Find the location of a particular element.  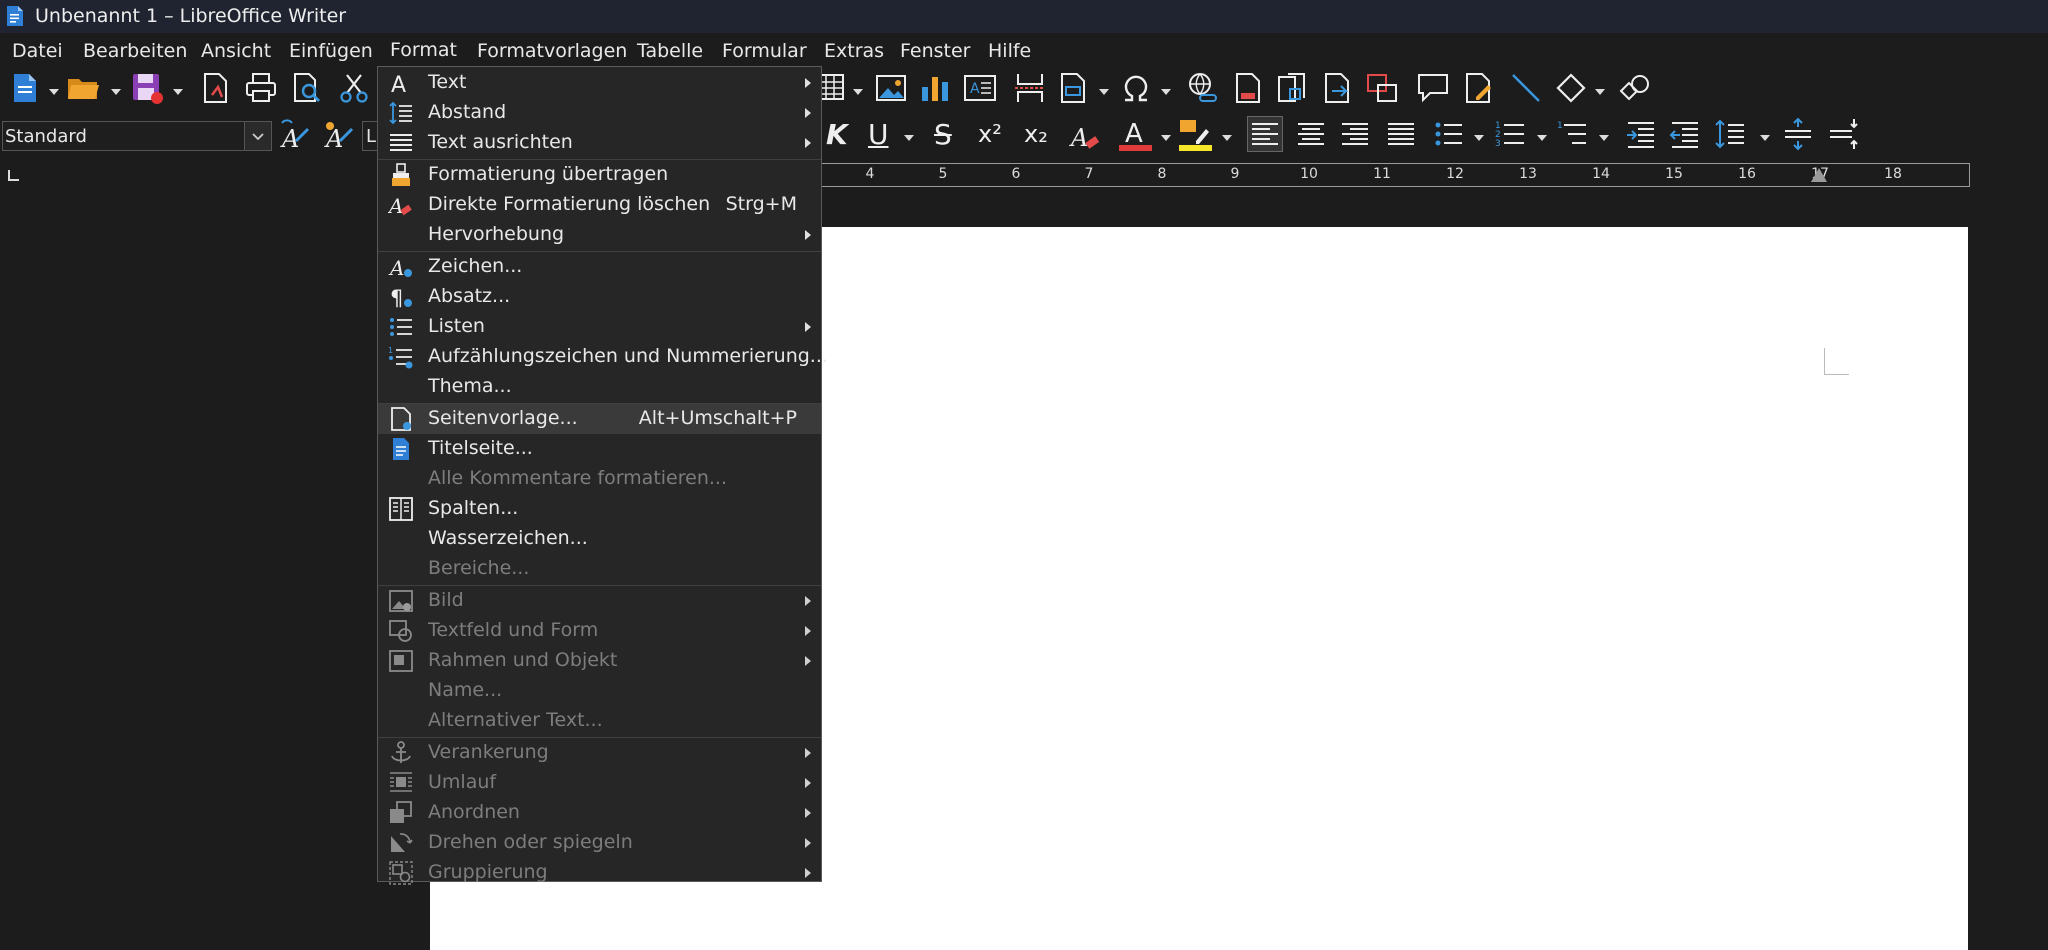

hyperlink-icon is located at coordinates (1203, 88).